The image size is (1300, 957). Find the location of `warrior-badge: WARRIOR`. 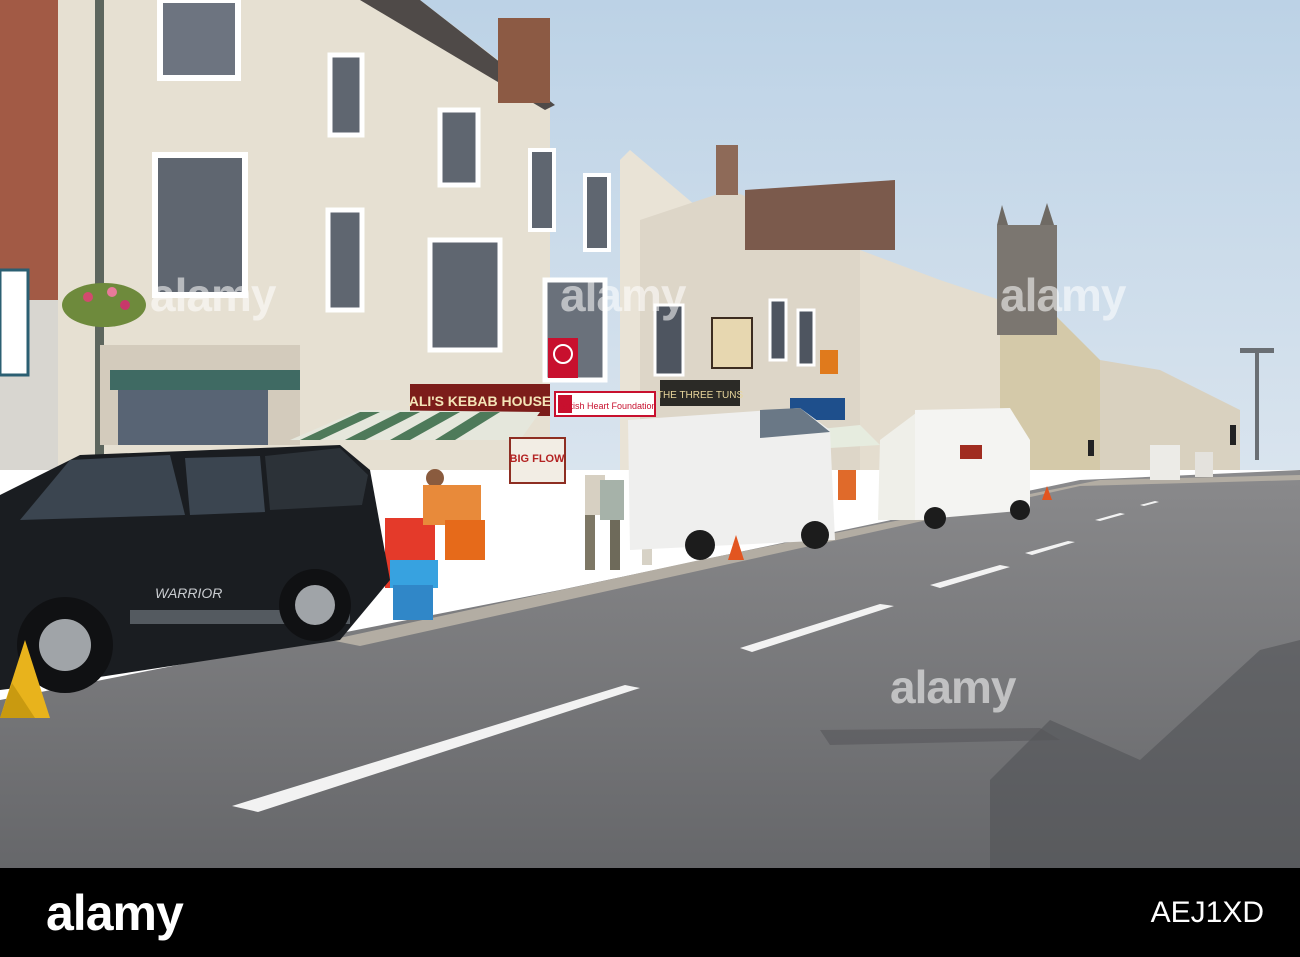

warrior-badge: WARRIOR is located at coordinates (188, 593).